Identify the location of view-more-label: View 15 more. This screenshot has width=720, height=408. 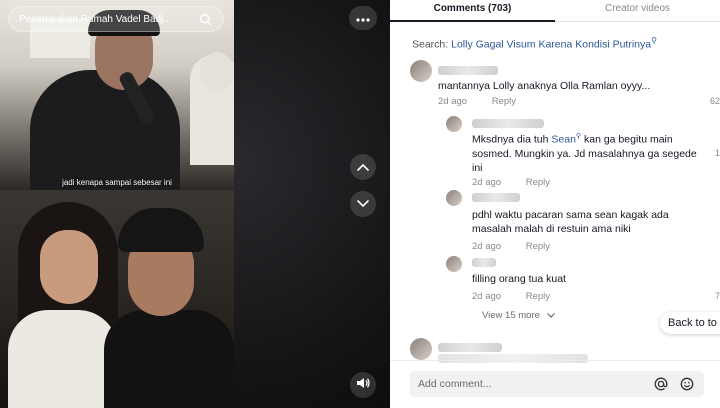
(511, 315).